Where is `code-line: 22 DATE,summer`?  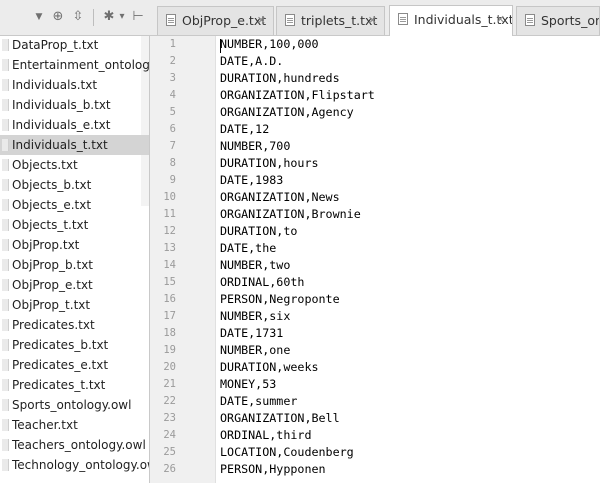 code-line: 22 DATE,summer is located at coordinates (375, 401).